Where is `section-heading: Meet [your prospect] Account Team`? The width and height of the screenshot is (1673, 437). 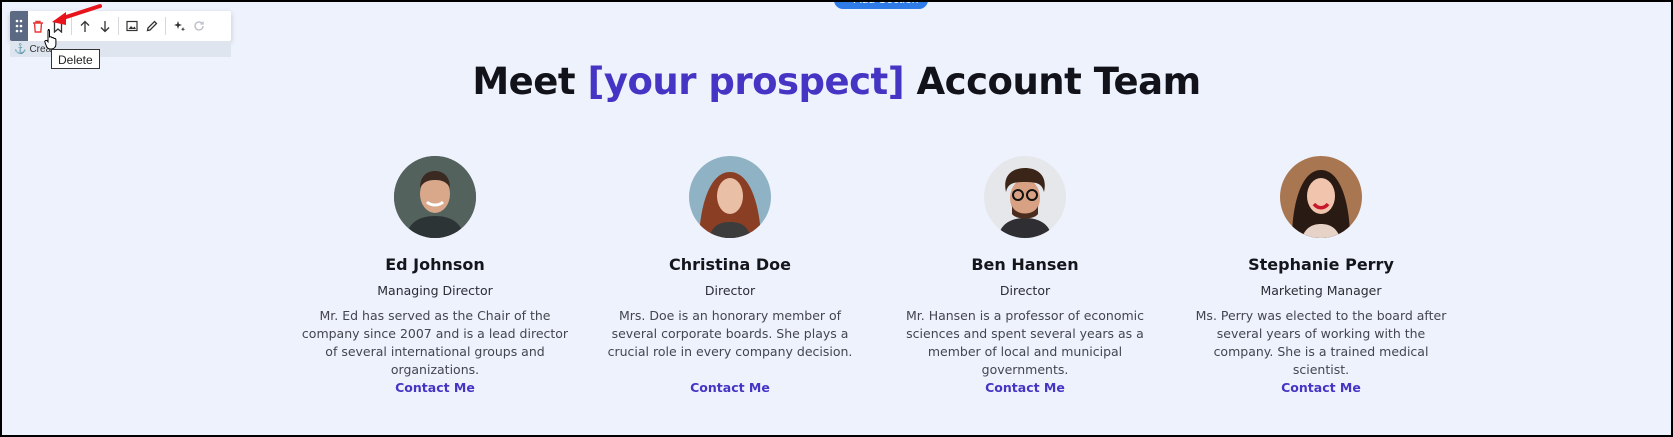 section-heading: Meet [your prospect] Account Team is located at coordinates (836, 81).